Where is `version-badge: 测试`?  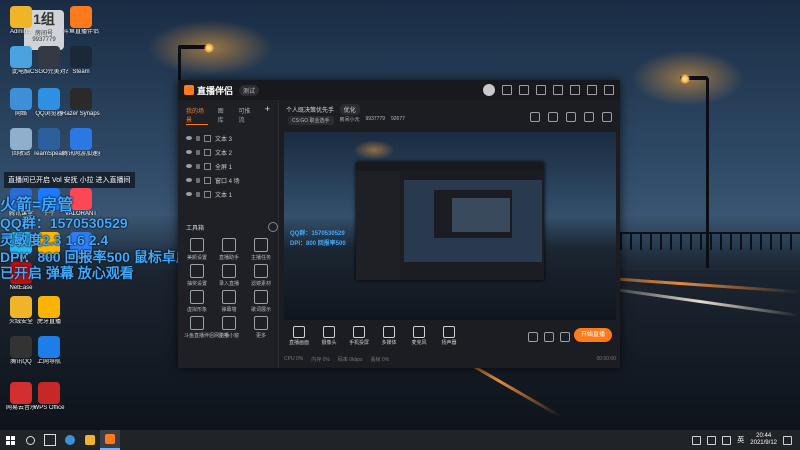
version-badge: 测试 is located at coordinates (249, 90).